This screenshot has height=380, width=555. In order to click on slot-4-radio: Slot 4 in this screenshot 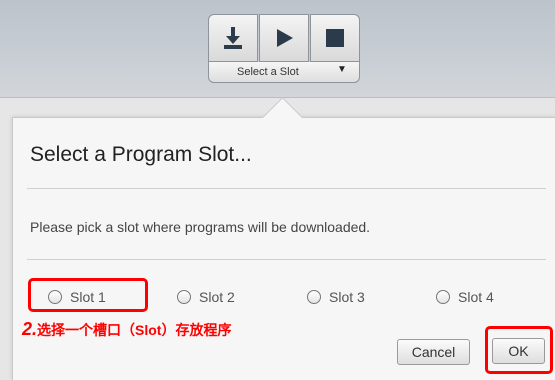, I will do `click(465, 297)`.